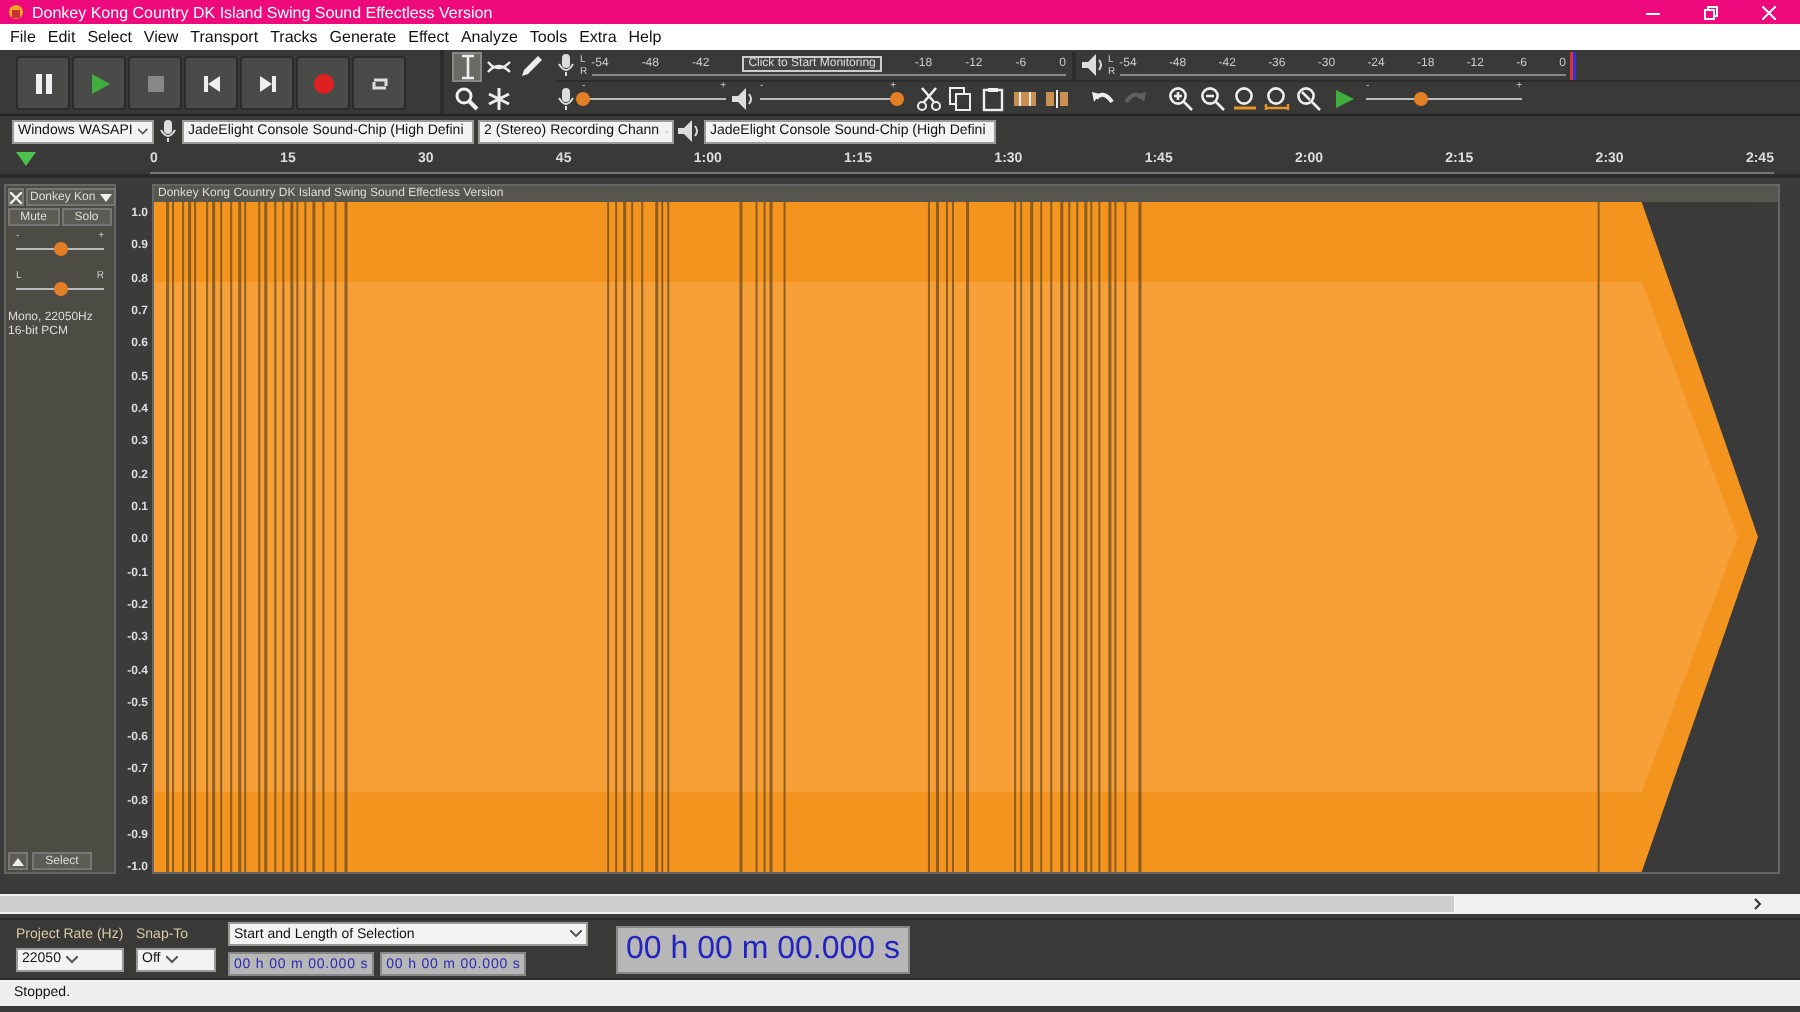  I want to click on scissors-button, so click(929, 98).